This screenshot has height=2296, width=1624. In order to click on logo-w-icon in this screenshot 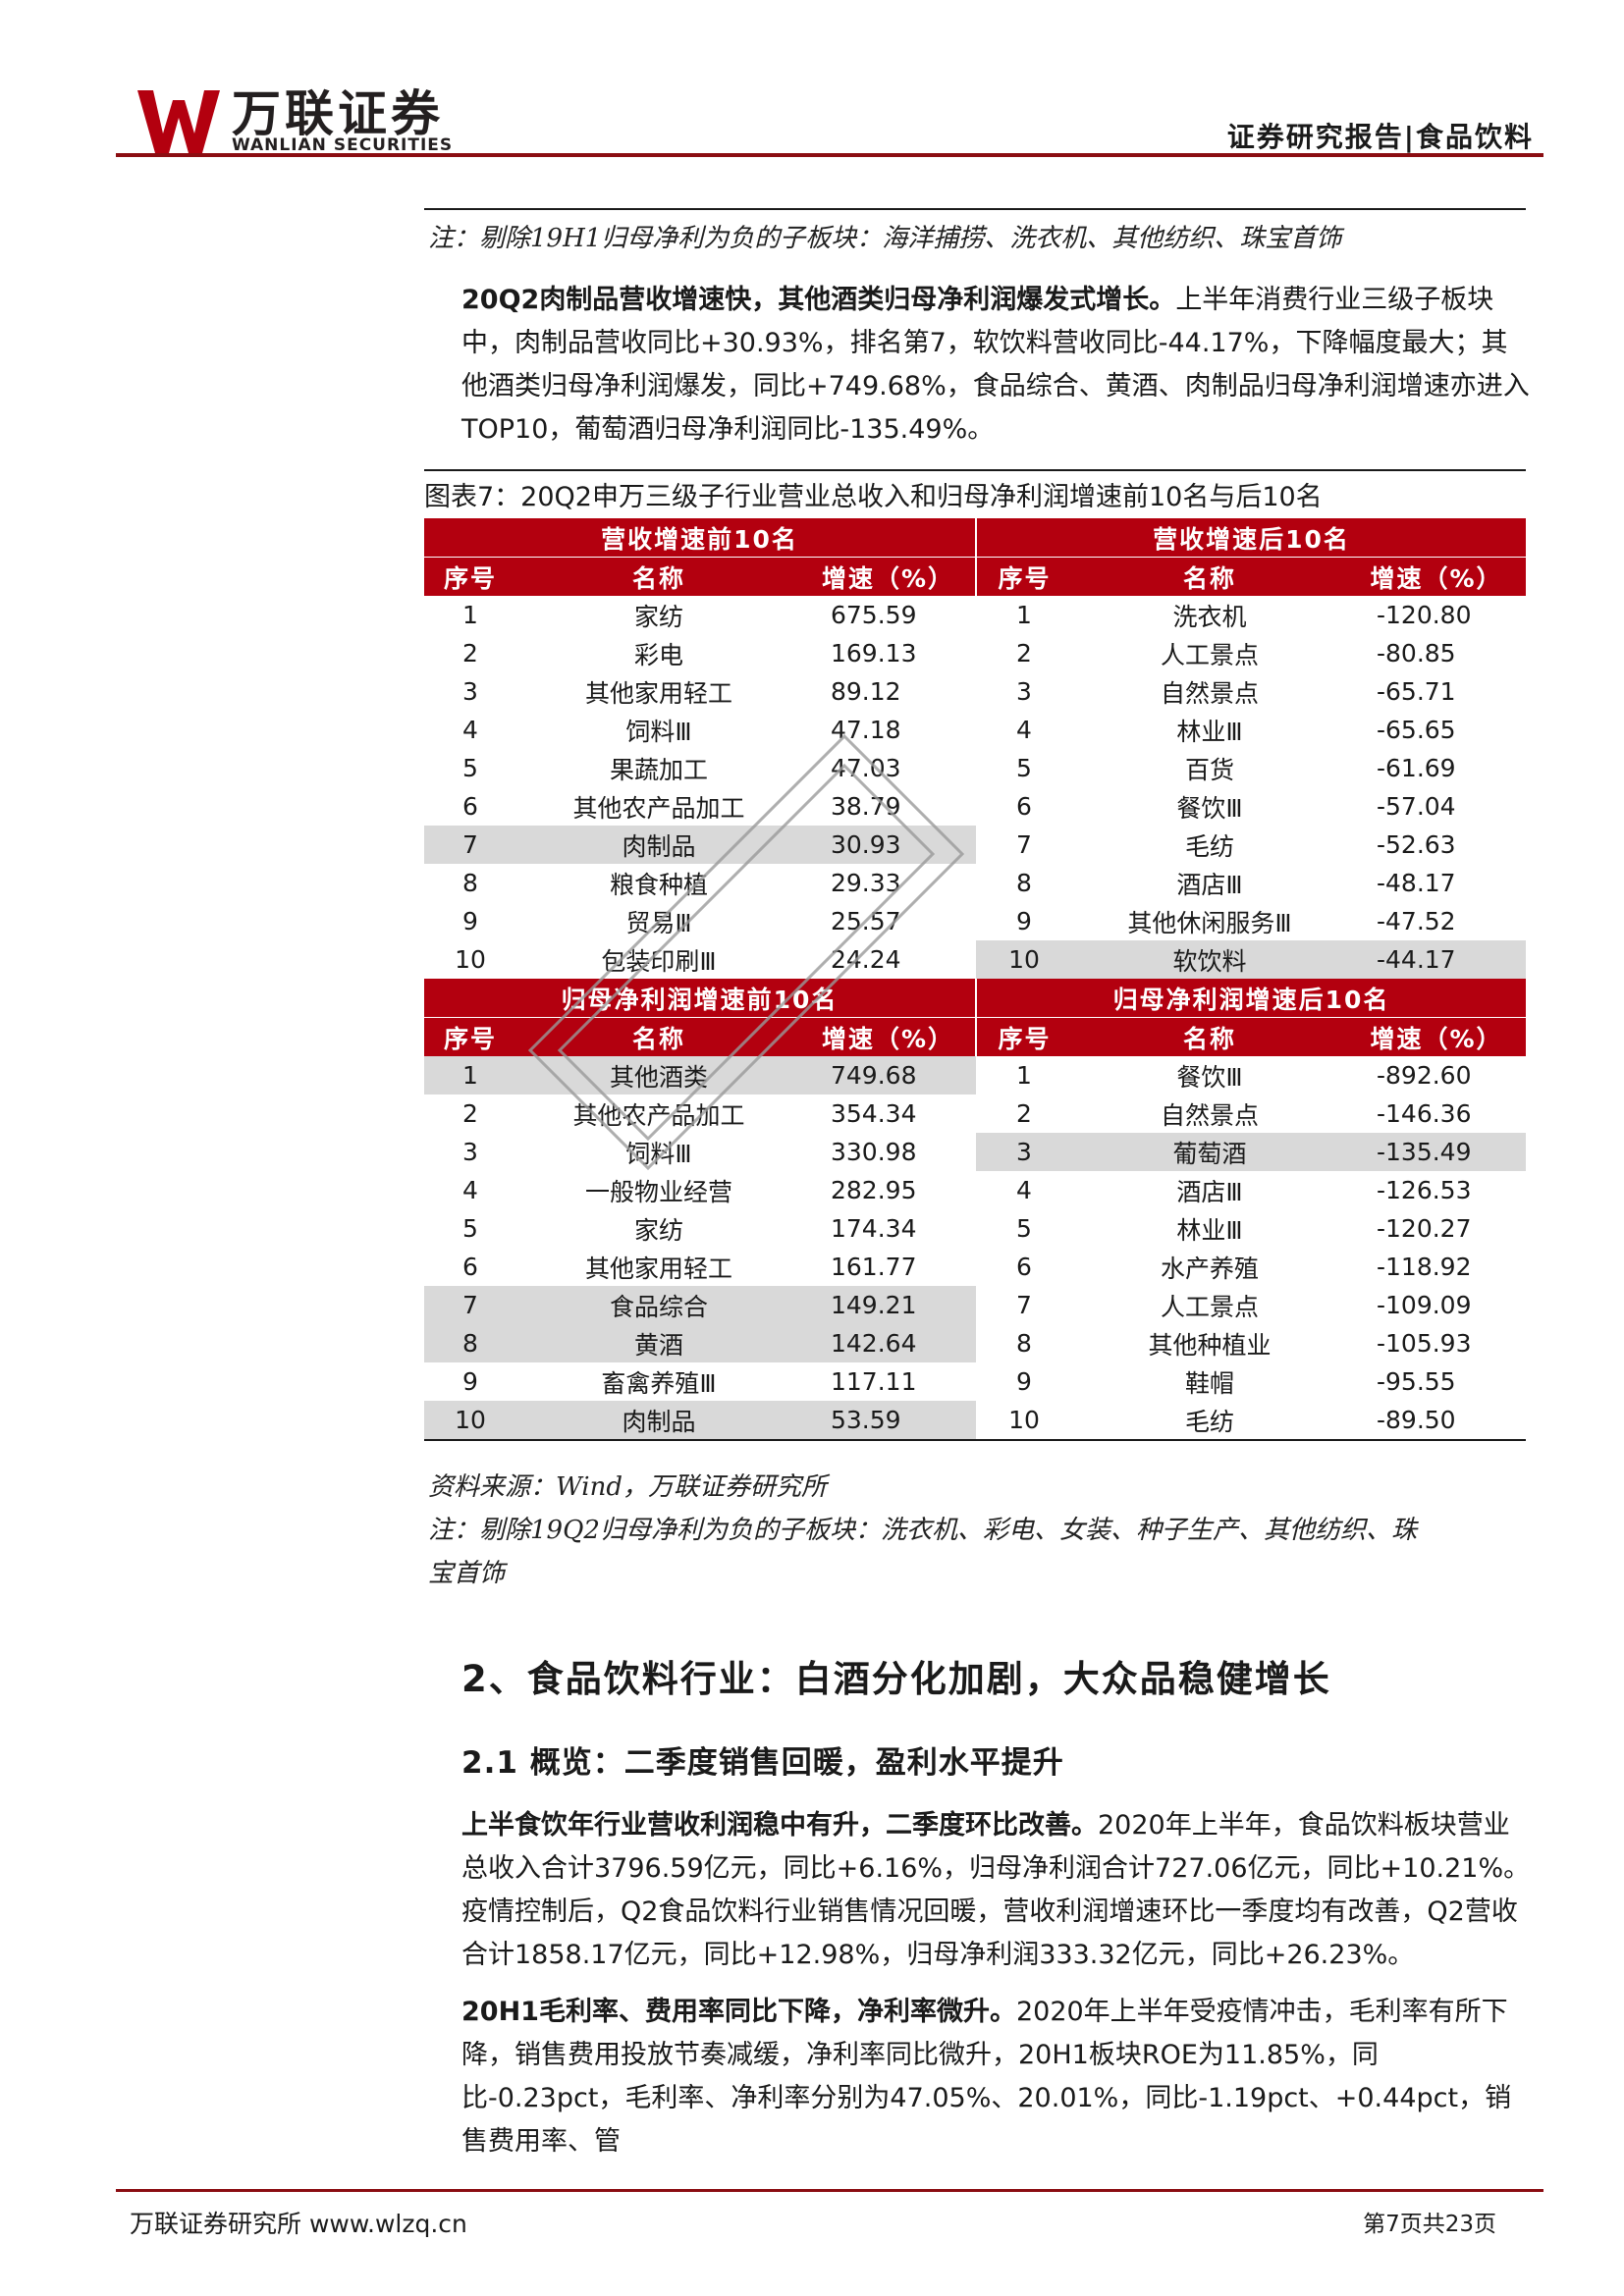, I will do `click(178, 122)`.